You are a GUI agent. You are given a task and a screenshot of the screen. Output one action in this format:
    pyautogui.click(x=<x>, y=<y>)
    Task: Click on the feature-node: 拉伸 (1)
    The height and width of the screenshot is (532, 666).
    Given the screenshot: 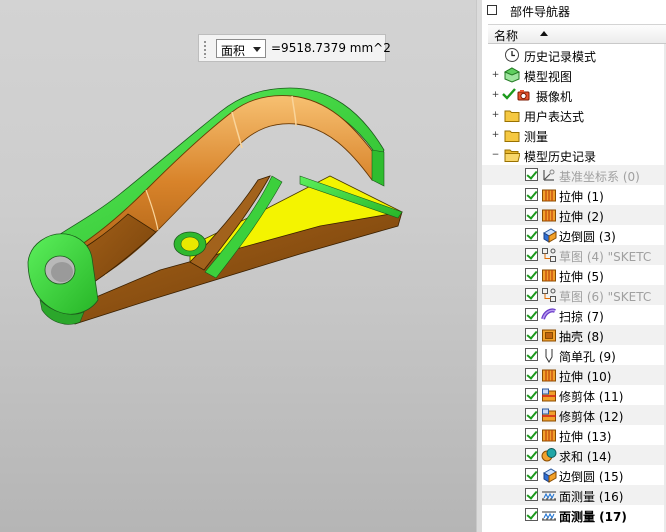 What is the action you would take?
    pyautogui.click(x=574, y=195)
    